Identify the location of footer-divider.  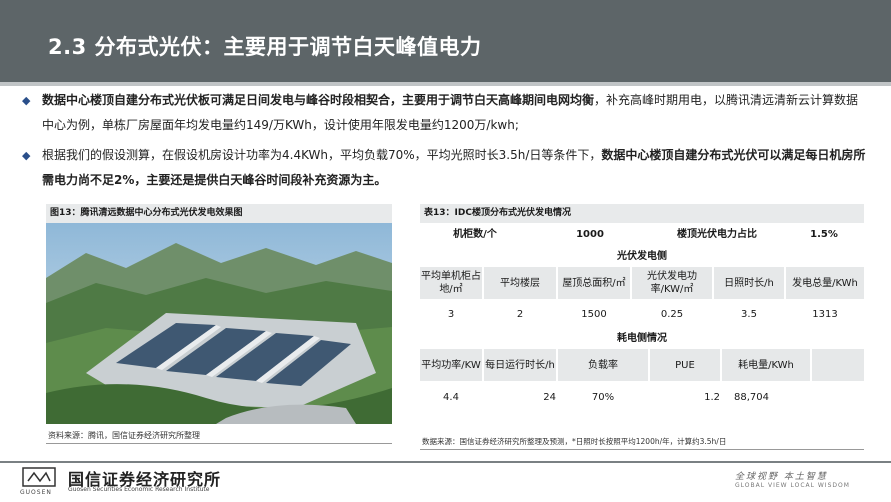
(445, 462).